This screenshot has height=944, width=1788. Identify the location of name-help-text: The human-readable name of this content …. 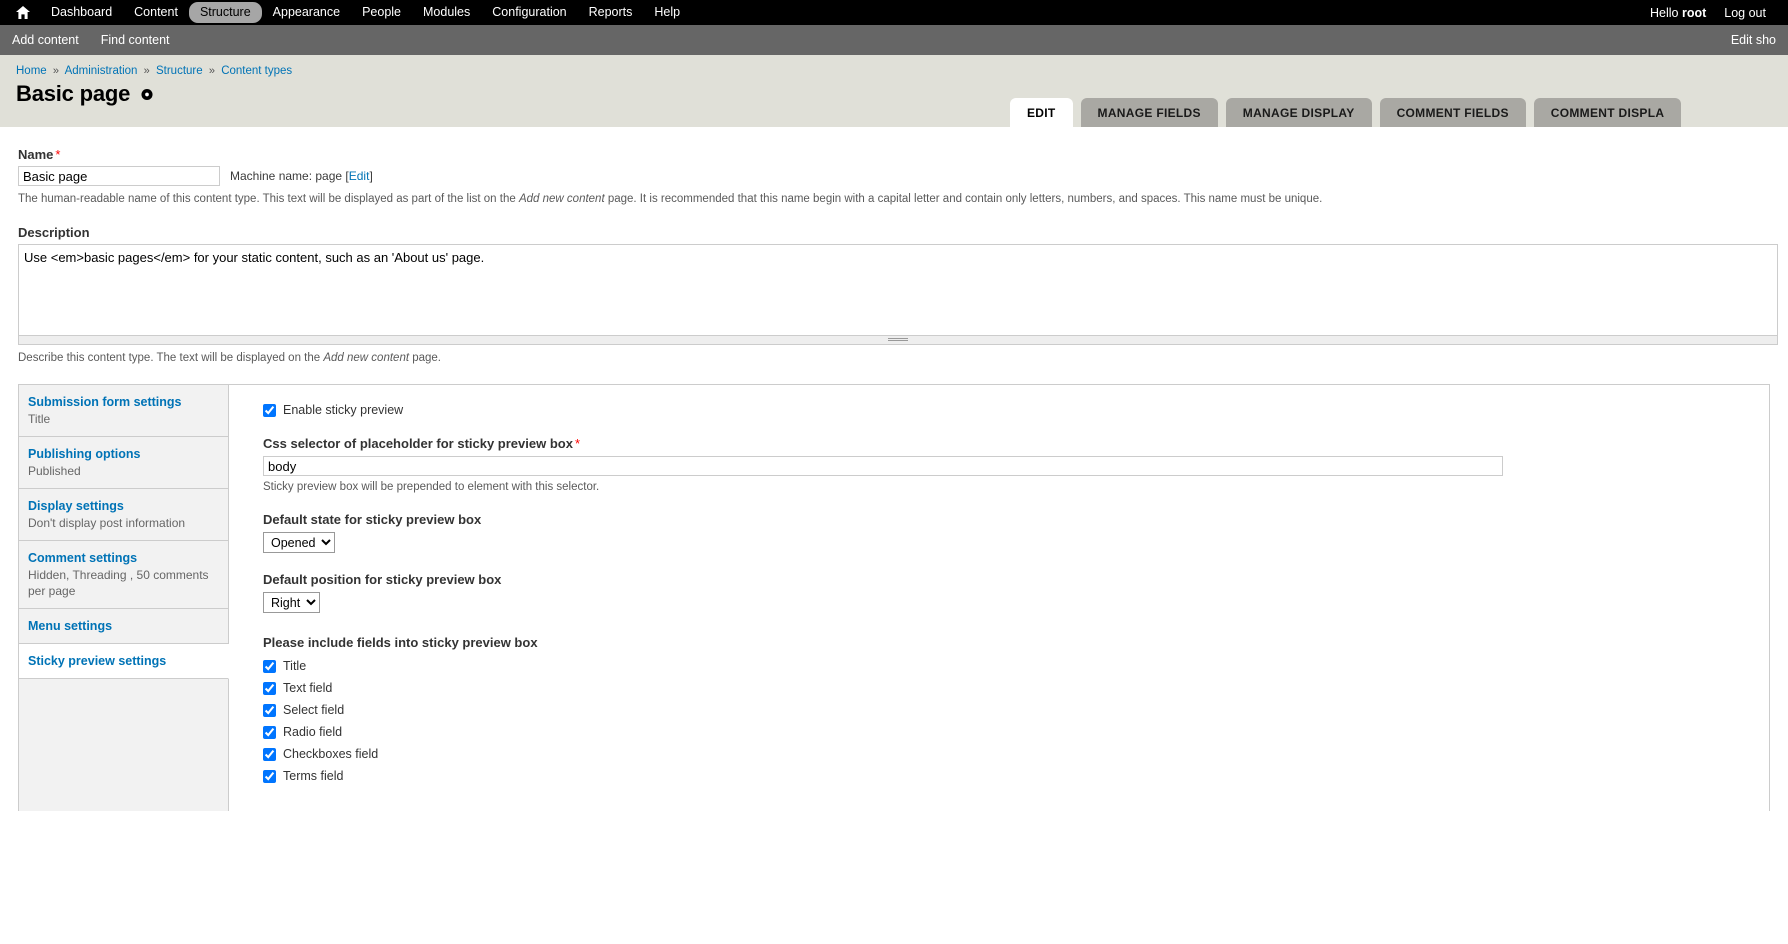
(894, 199).